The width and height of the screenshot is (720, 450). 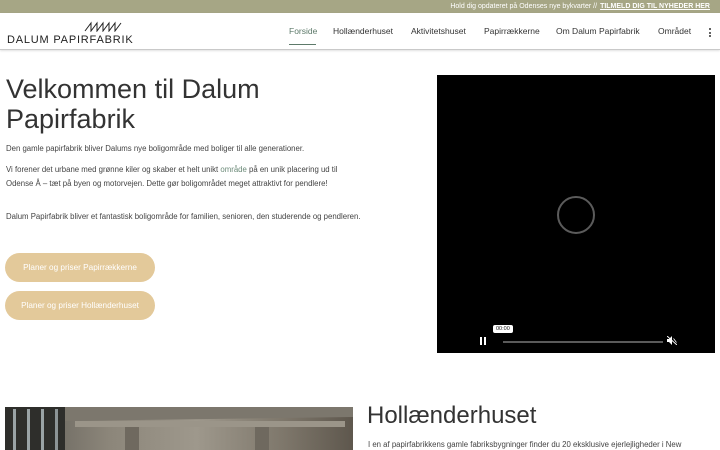 What do you see at coordinates (672, 340) in the screenshot?
I see `mute-icon` at bounding box center [672, 340].